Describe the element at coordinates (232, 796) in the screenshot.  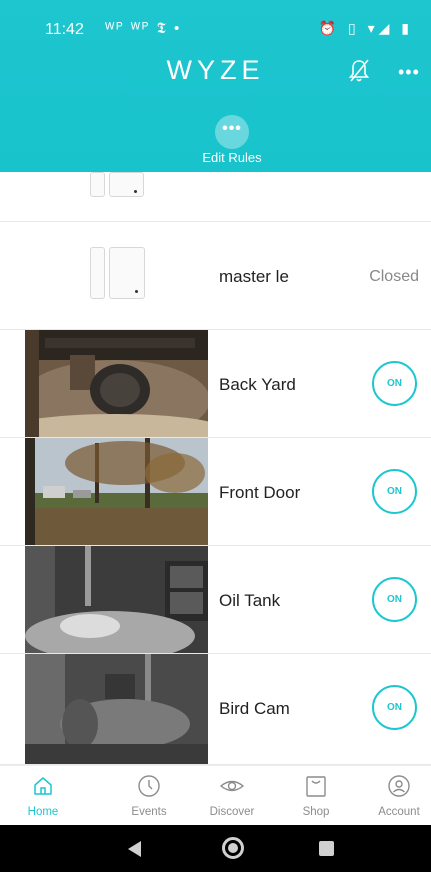
I see `nav-discover: Discover` at that location.